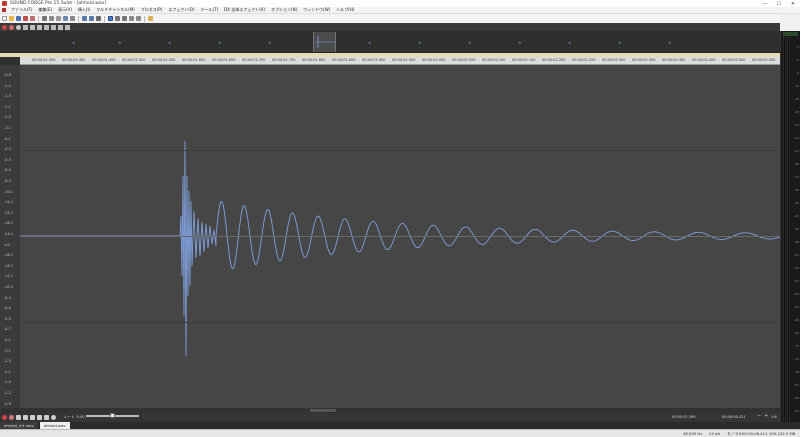  What do you see at coordinates (18, 417) in the screenshot?
I see `go-start-button` at bounding box center [18, 417].